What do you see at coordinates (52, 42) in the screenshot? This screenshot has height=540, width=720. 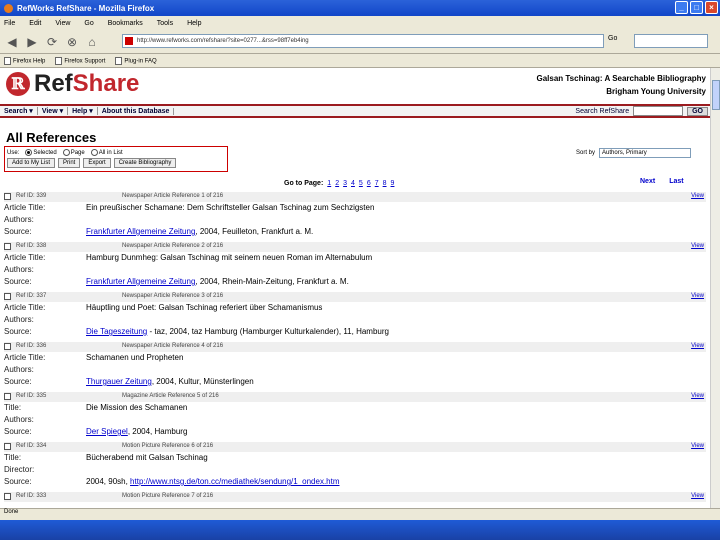 I see `reload-icon: ⟳` at bounding box center [52, 42].